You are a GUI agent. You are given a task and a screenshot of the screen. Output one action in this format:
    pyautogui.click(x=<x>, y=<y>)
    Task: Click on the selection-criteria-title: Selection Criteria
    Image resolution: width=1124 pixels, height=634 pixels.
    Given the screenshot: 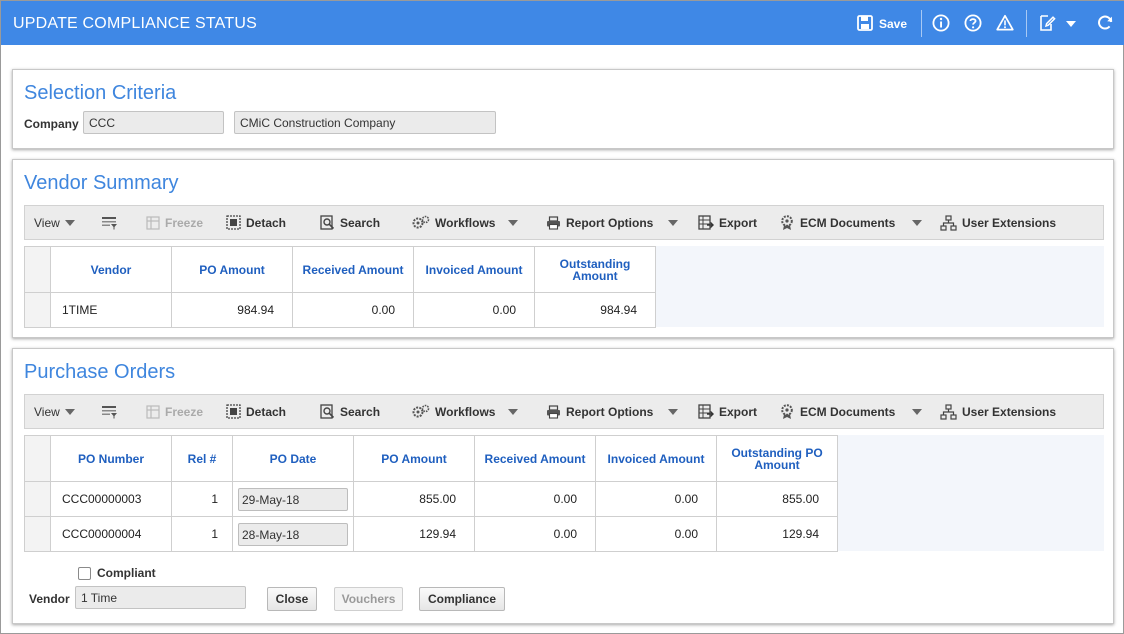 What is the action you would take?
    pyautogui.click(x=100, y=93)
    